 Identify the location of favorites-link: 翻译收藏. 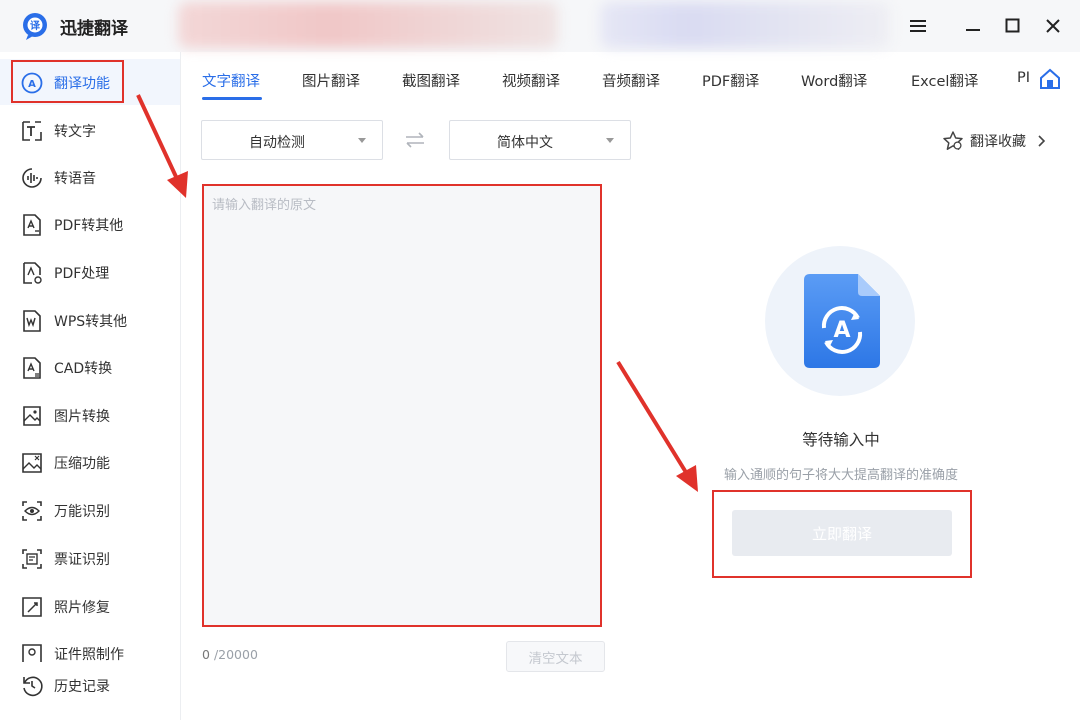
(995, 141).